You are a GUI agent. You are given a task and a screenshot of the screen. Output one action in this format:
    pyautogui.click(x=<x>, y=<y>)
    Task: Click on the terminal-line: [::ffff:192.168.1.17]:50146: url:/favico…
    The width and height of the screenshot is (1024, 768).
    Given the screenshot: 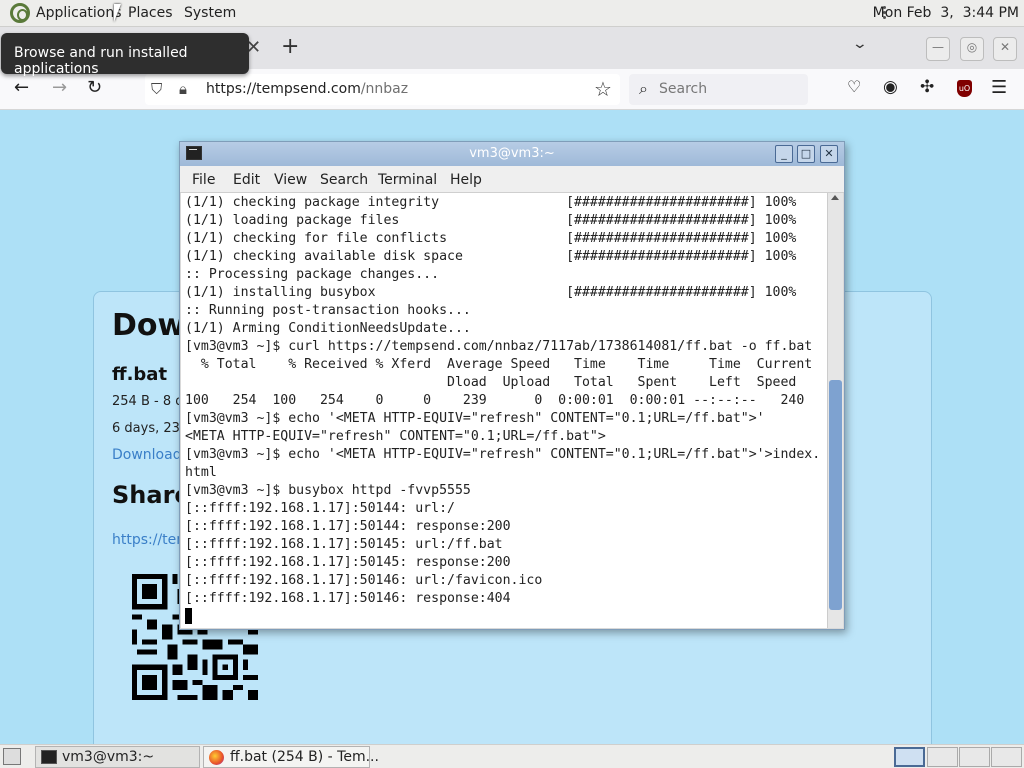 What is the action you would take?
    pyautogui.click(x=364, y=580)
    